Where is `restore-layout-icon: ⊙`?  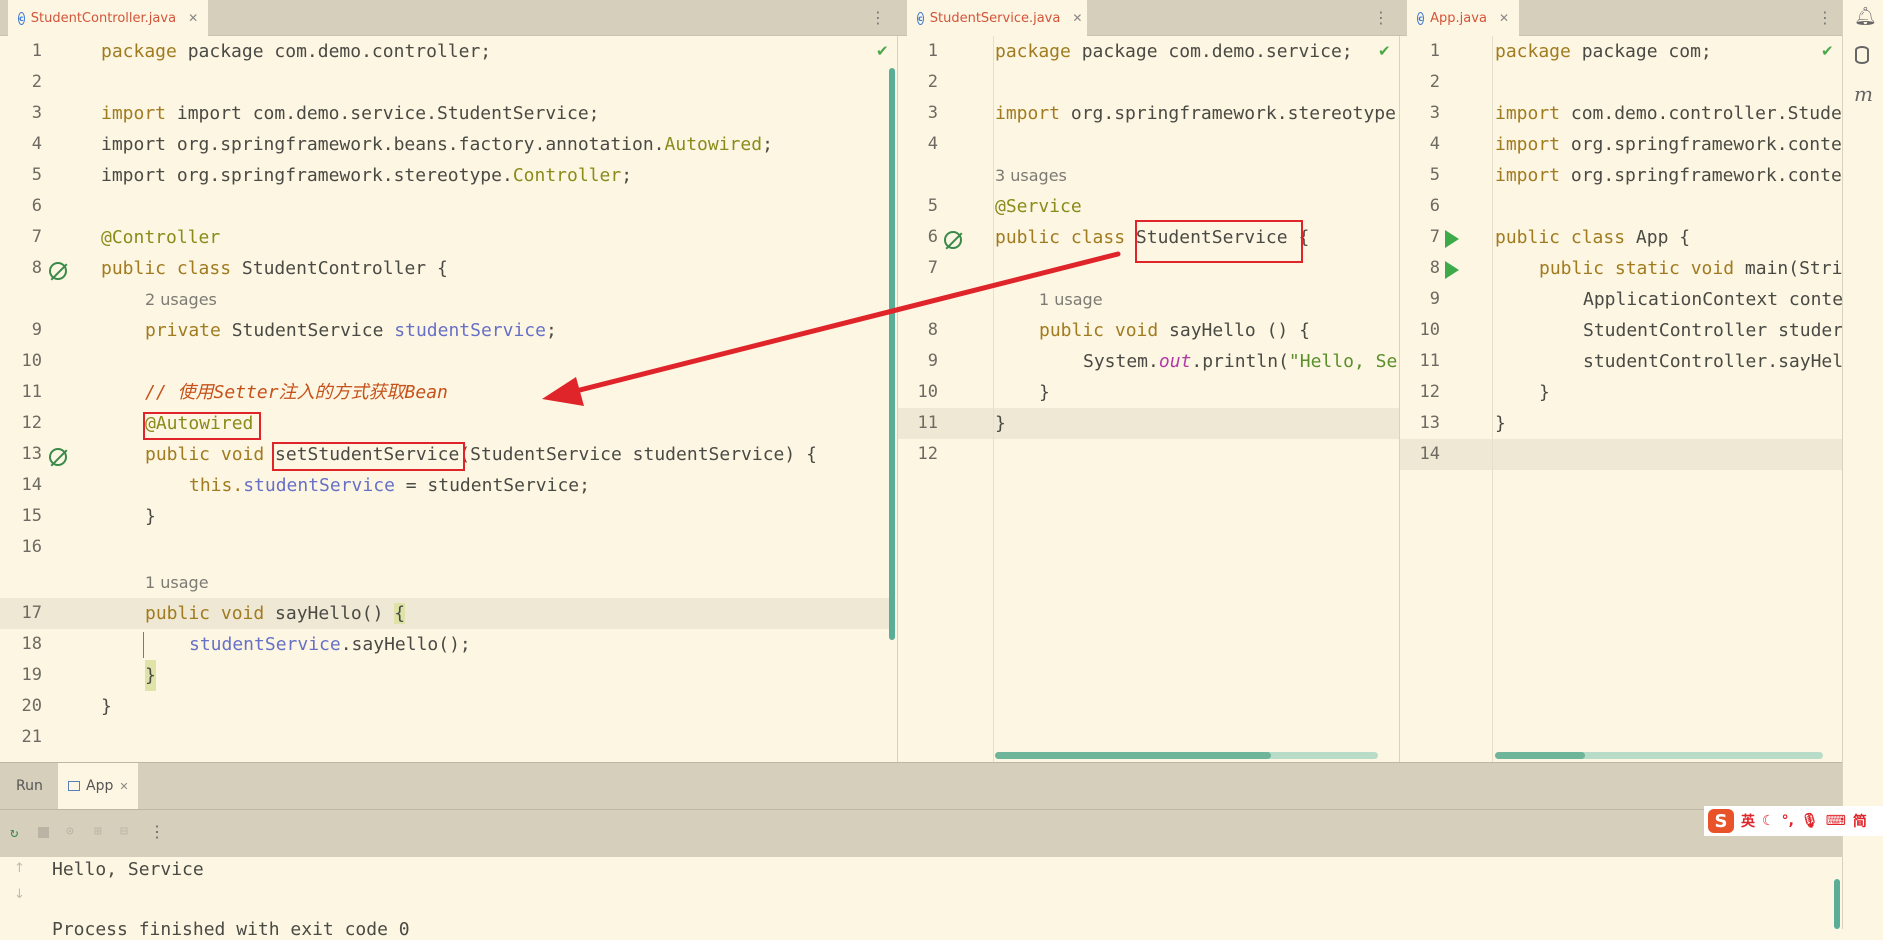
restore-layout-icon: ⊙ is located at coordinates (70, 831).